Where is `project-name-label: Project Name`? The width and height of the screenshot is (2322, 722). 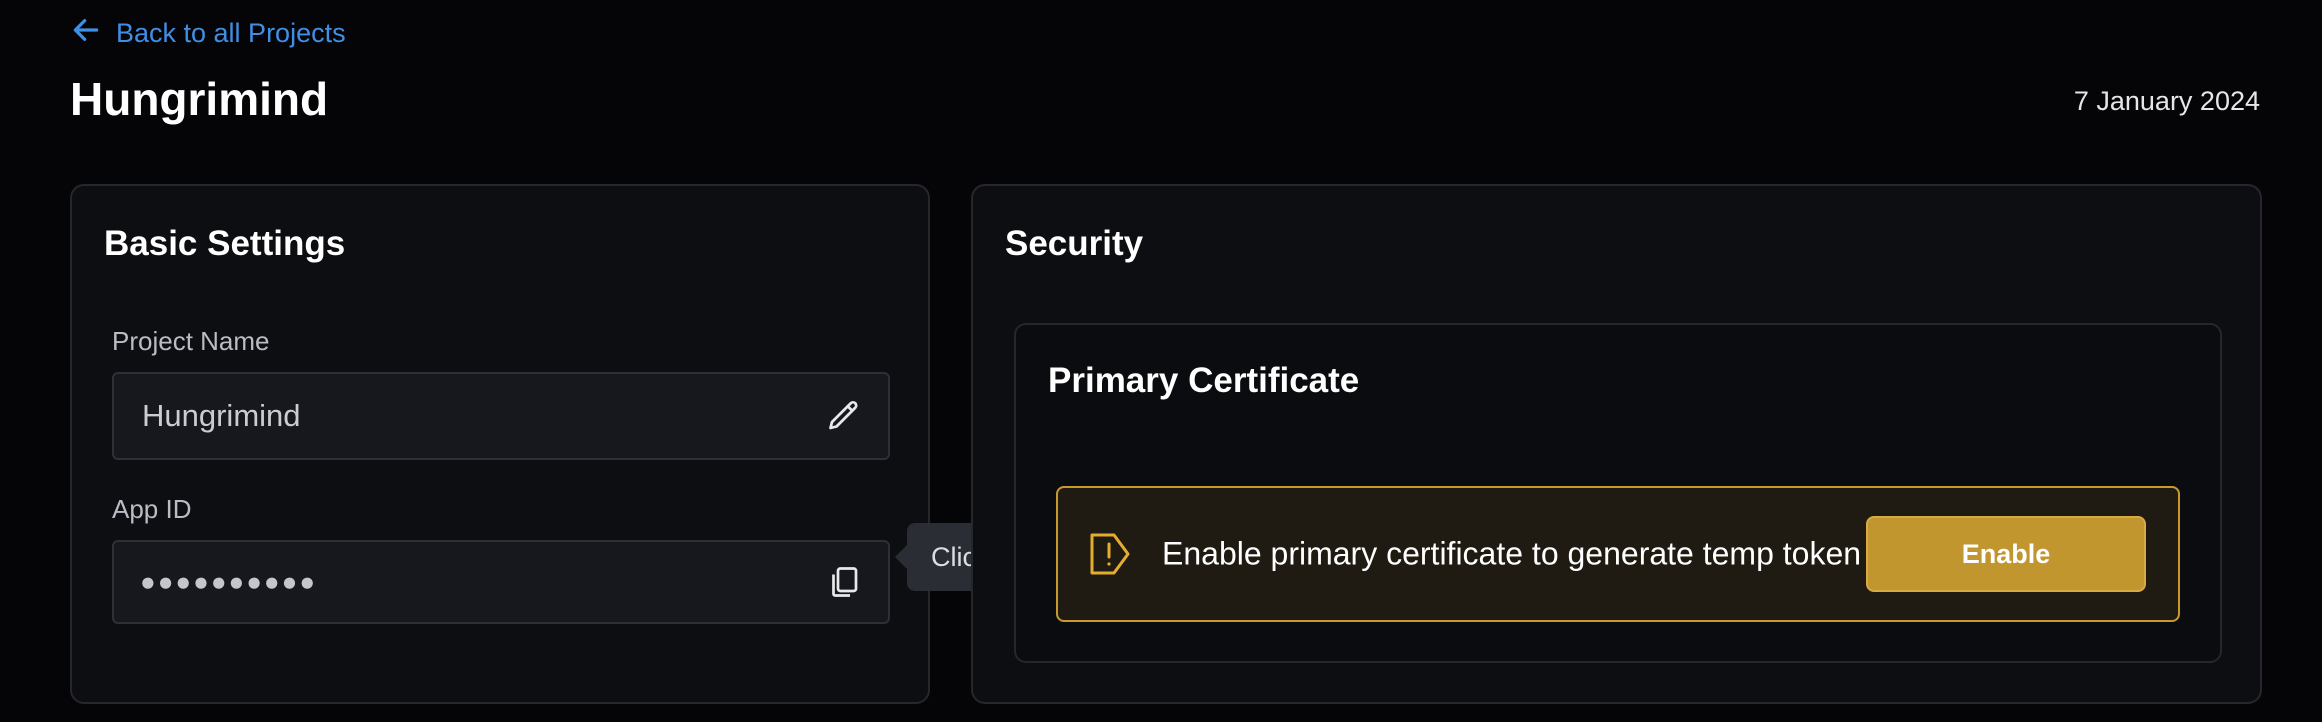
project-name-label: Project Name is located at coordinates (191, 341).